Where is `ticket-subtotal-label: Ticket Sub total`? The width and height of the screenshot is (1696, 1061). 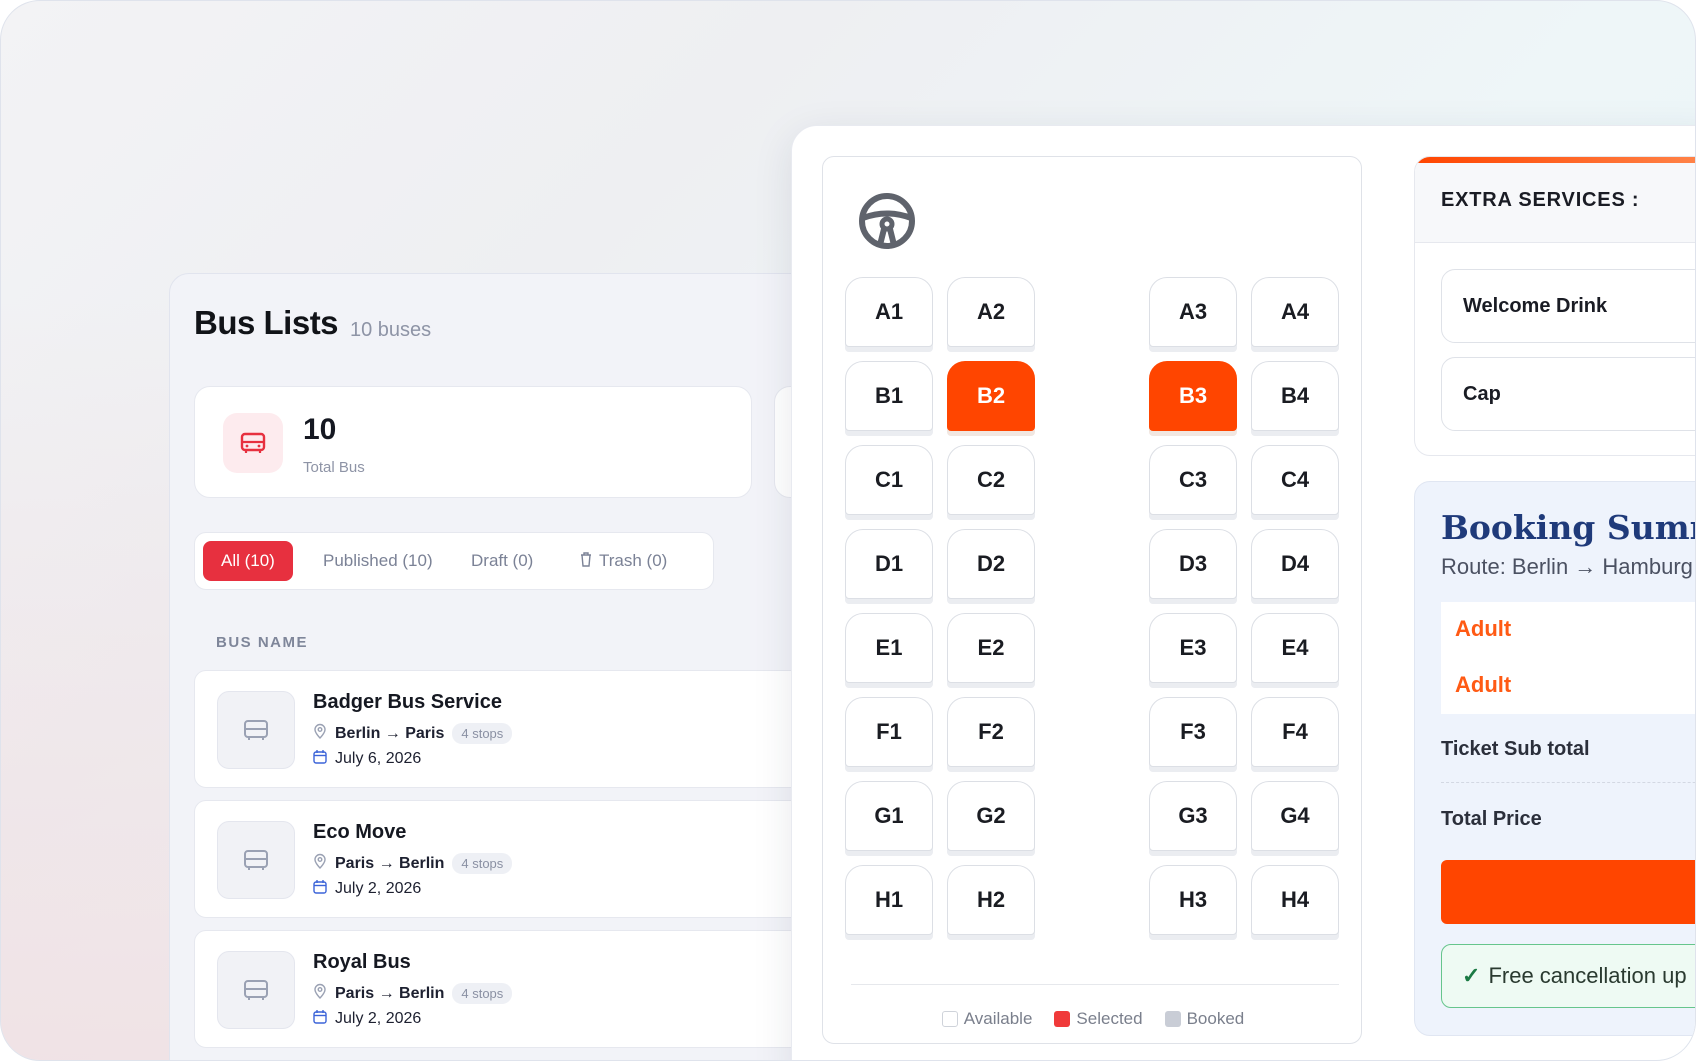 ticket-subtotal-label: Ticket Sub total is located at coordinates (1515, 749).